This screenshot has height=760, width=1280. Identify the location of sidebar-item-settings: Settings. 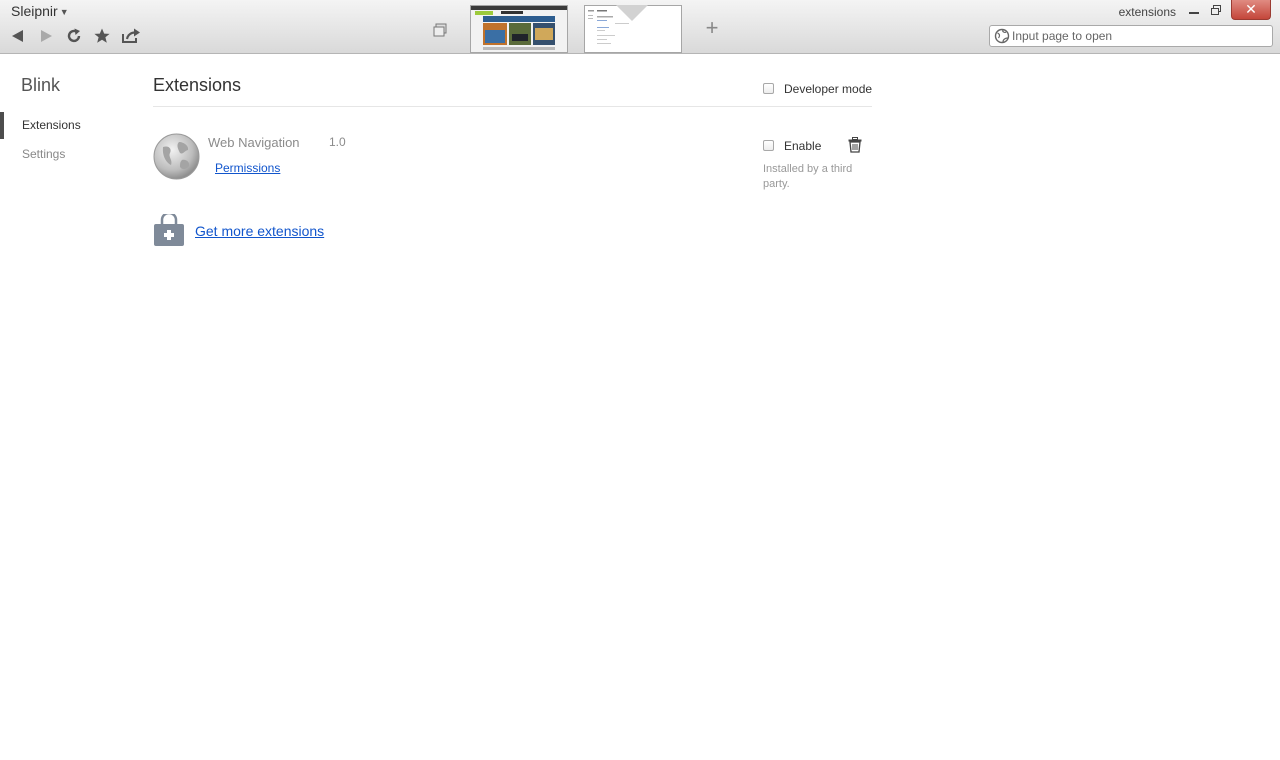
(43, 154).